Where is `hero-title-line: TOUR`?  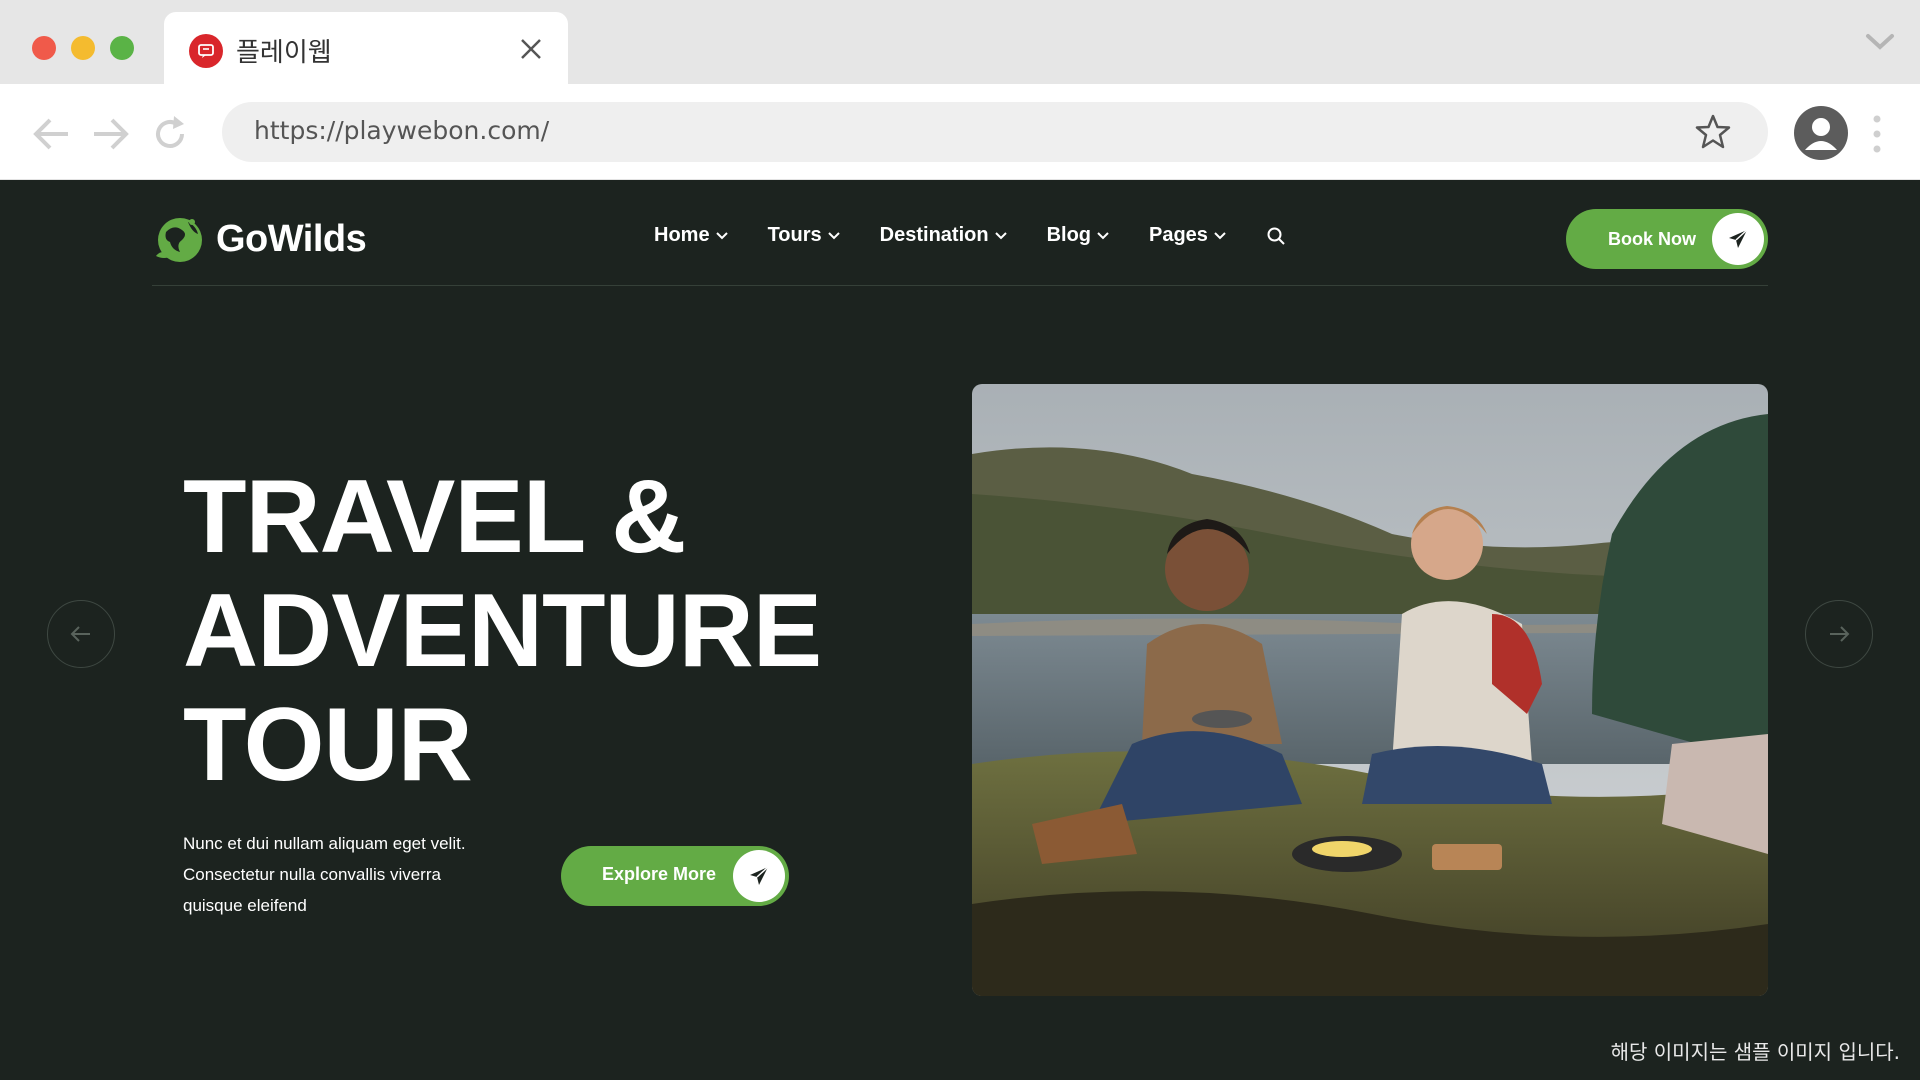
hero-title-line: TOUR is located at coordinates (328, 745).